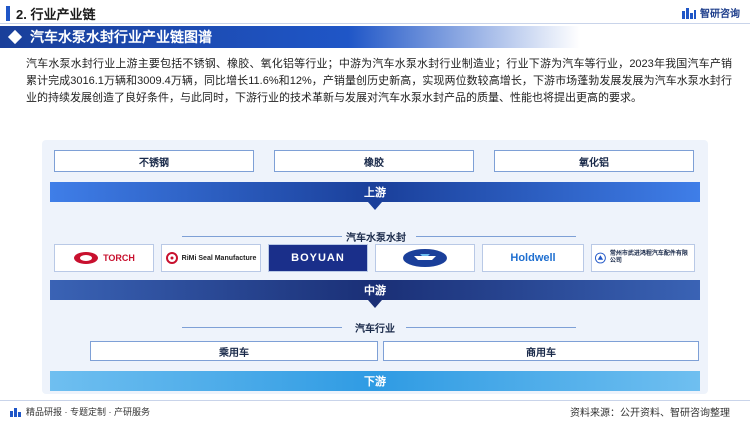 The image size is (750, 422). I want to click on header-divider, so click(375, 23).